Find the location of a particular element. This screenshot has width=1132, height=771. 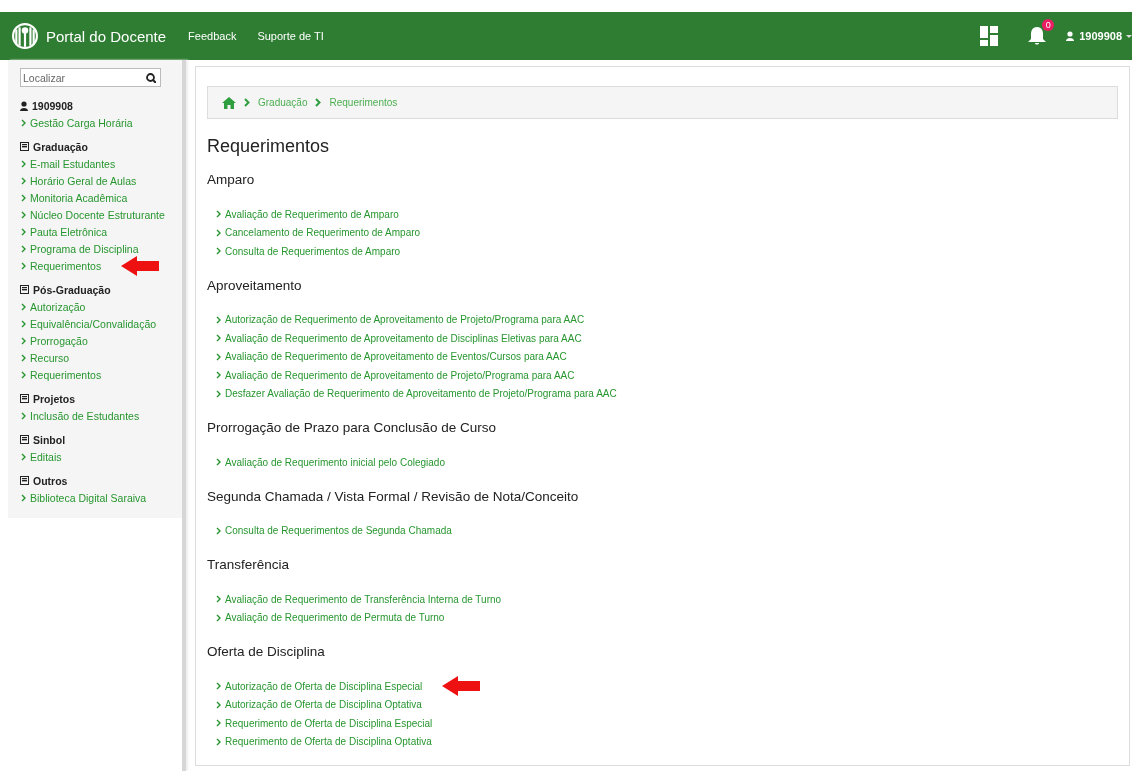

request-link: Avaliação de Requerimento inicial pelo Colegiado is located at coordinates (335, 462).